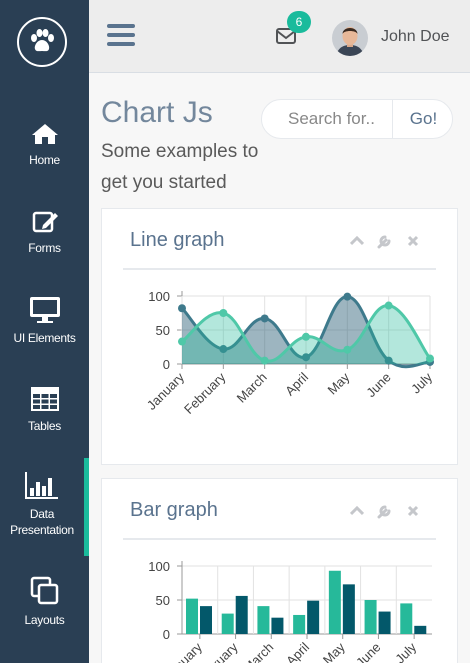 The image size is (470, 663). I want to click on table-icon, so click(44, 399).